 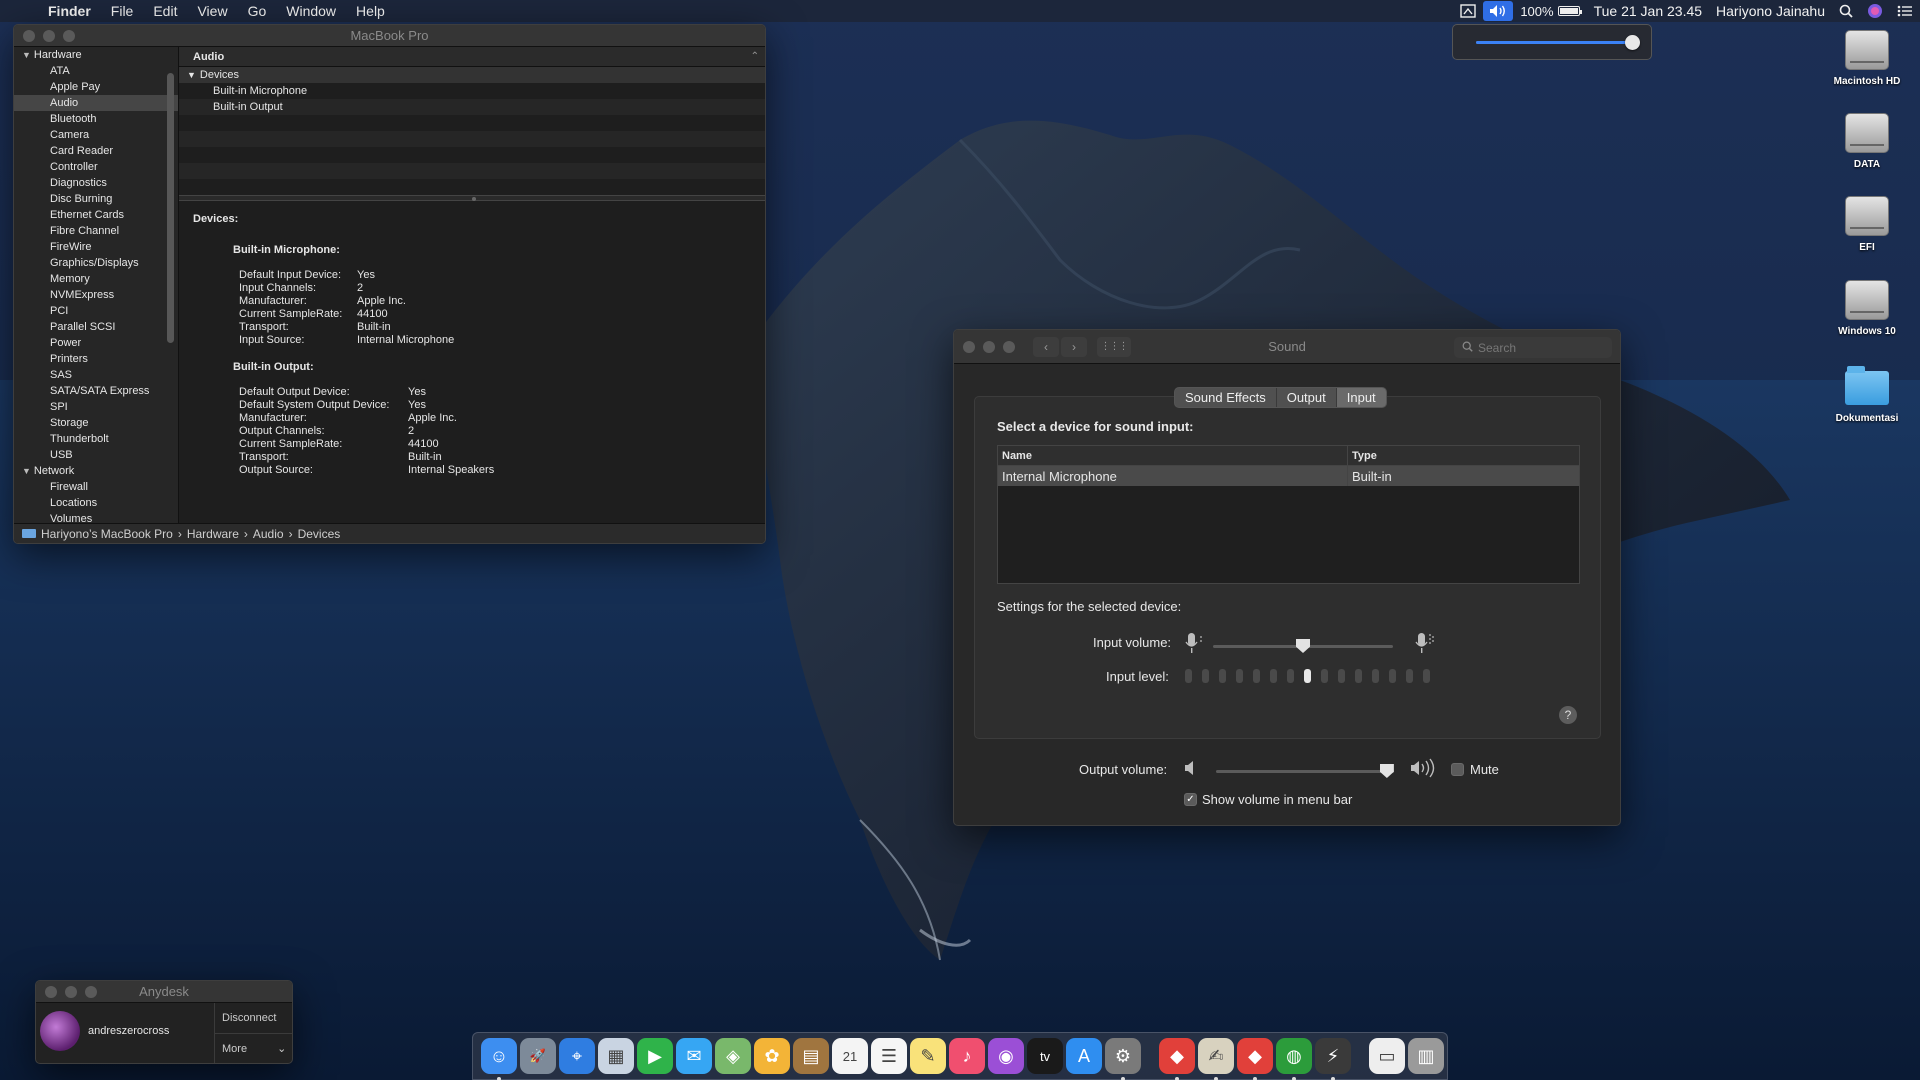 What do you see at coordinates (616, 1056) in the screenshot?
I see `preview-icon: ▦` at bounding box center [616, 1056].